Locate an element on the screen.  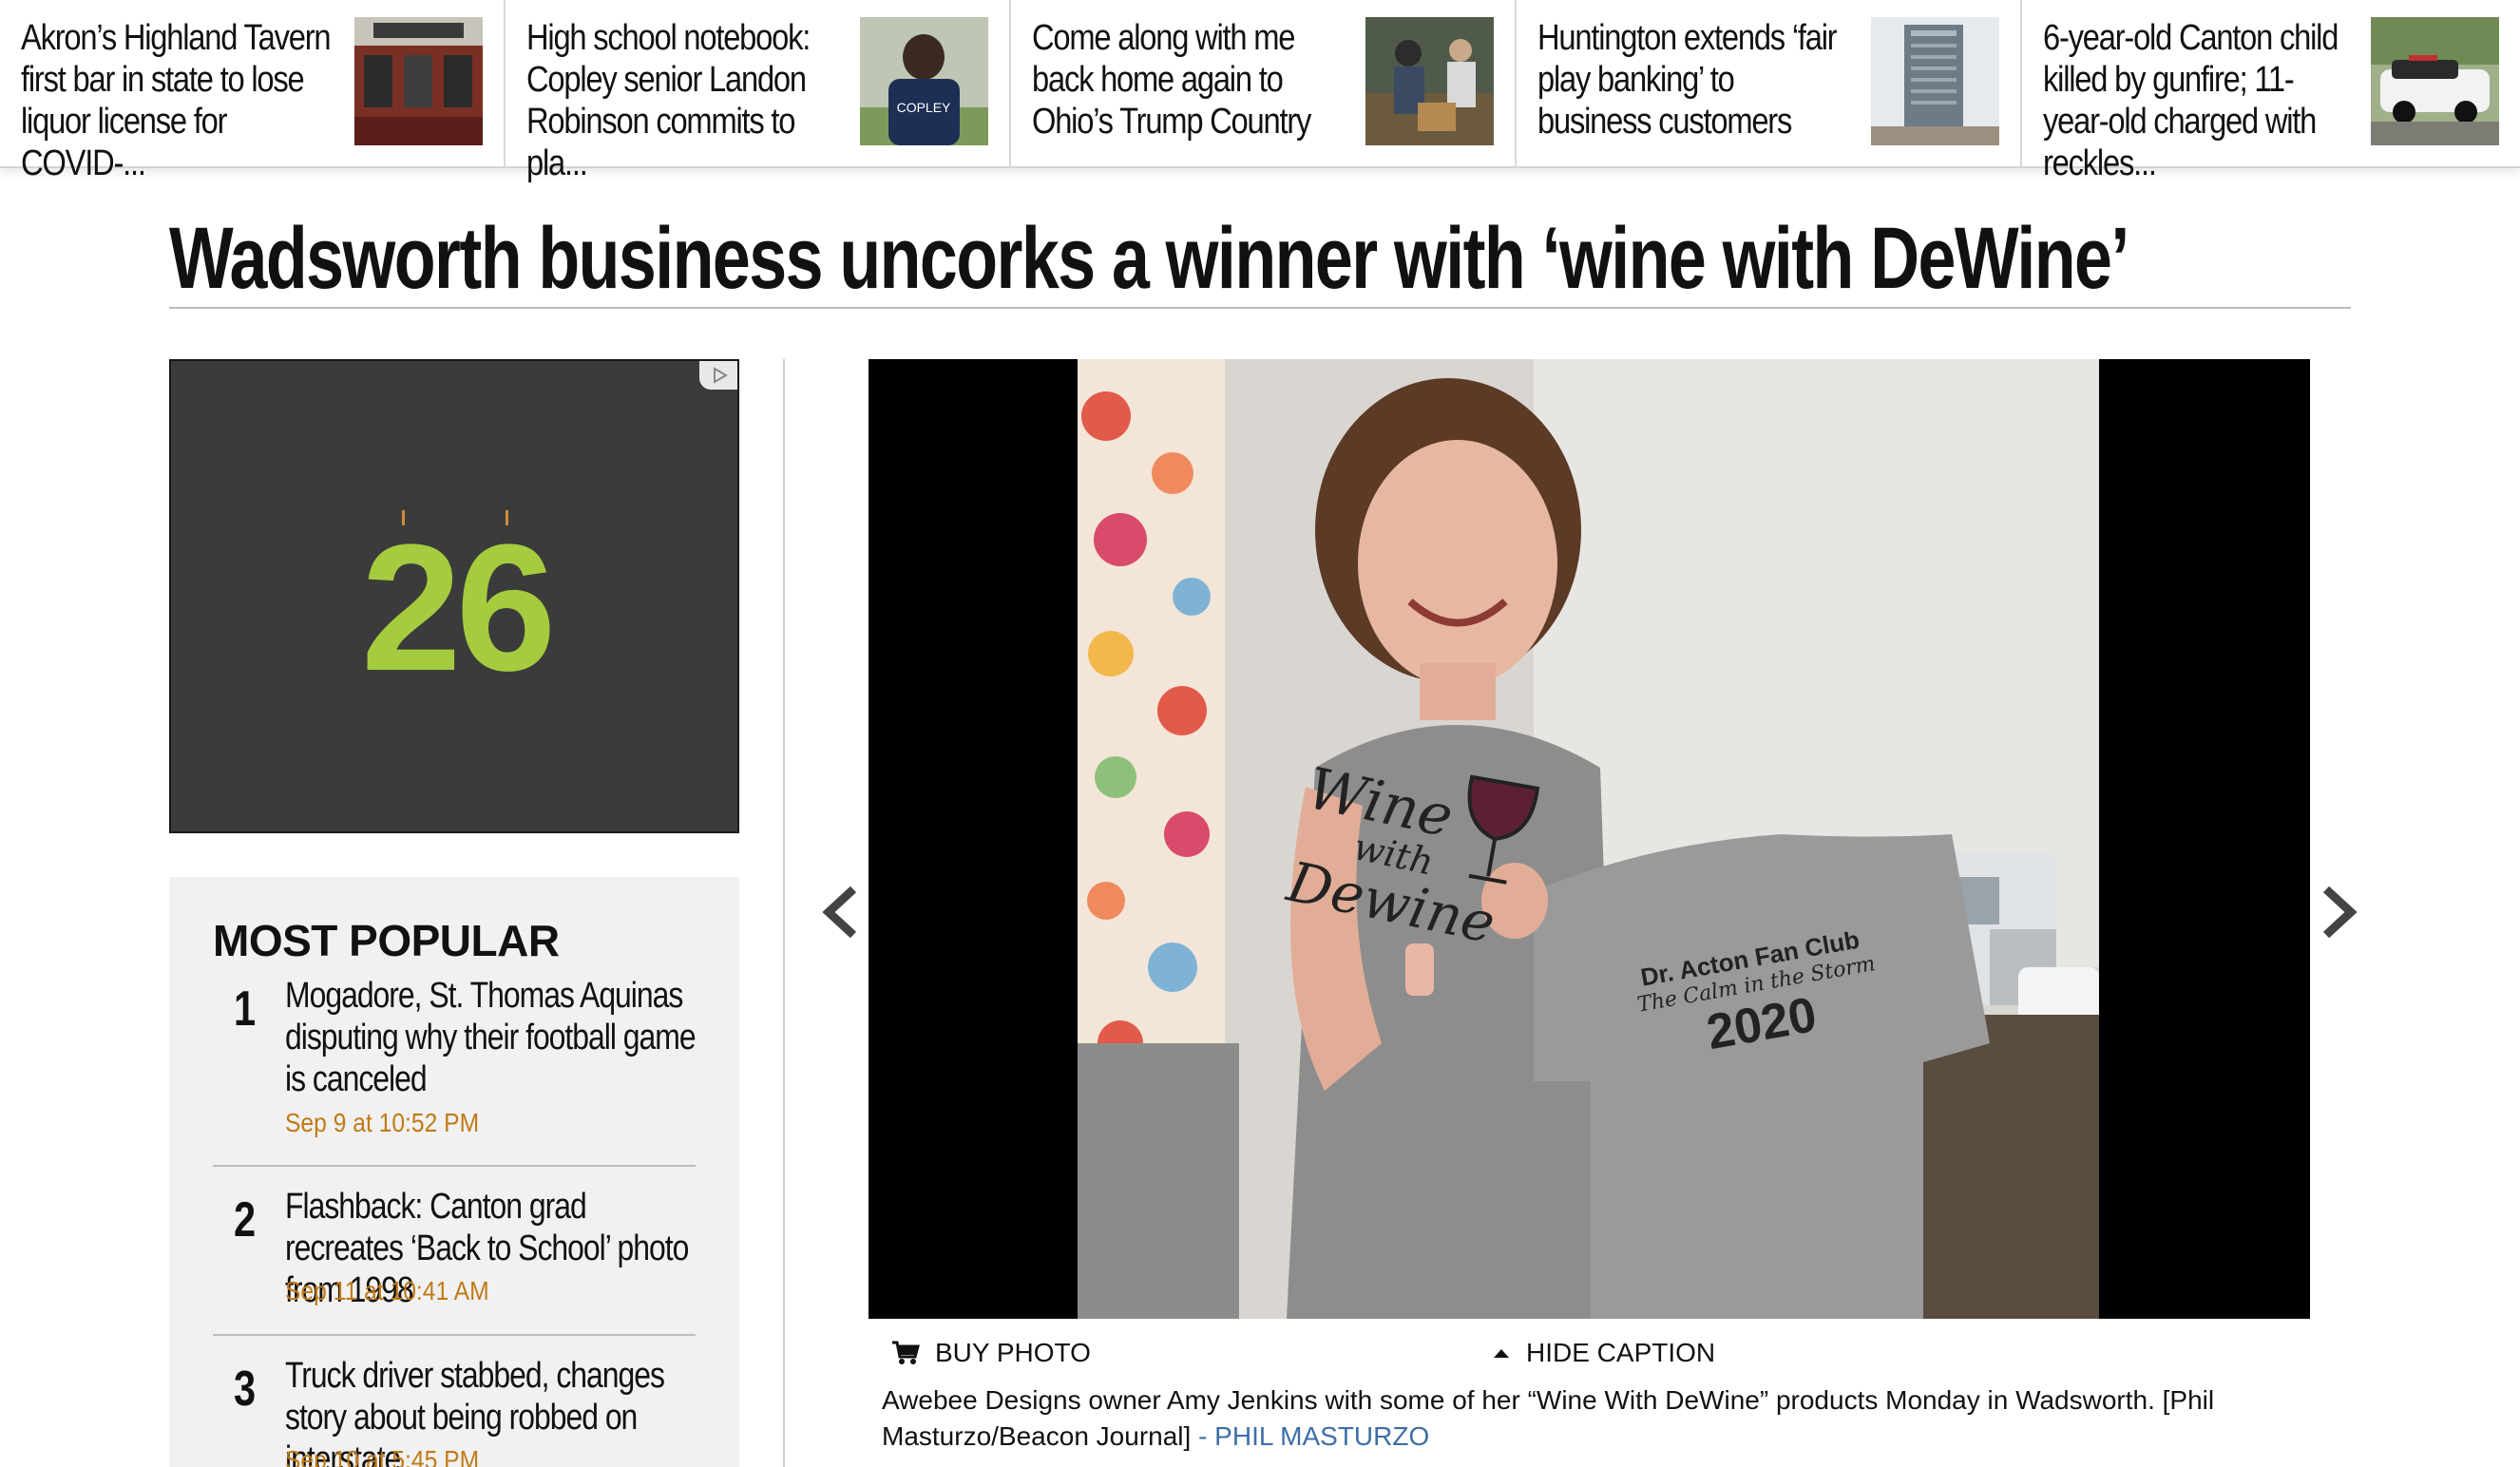
popular-date: Sep 10 at 5:45 PM is located at coordinates (382, 1456).